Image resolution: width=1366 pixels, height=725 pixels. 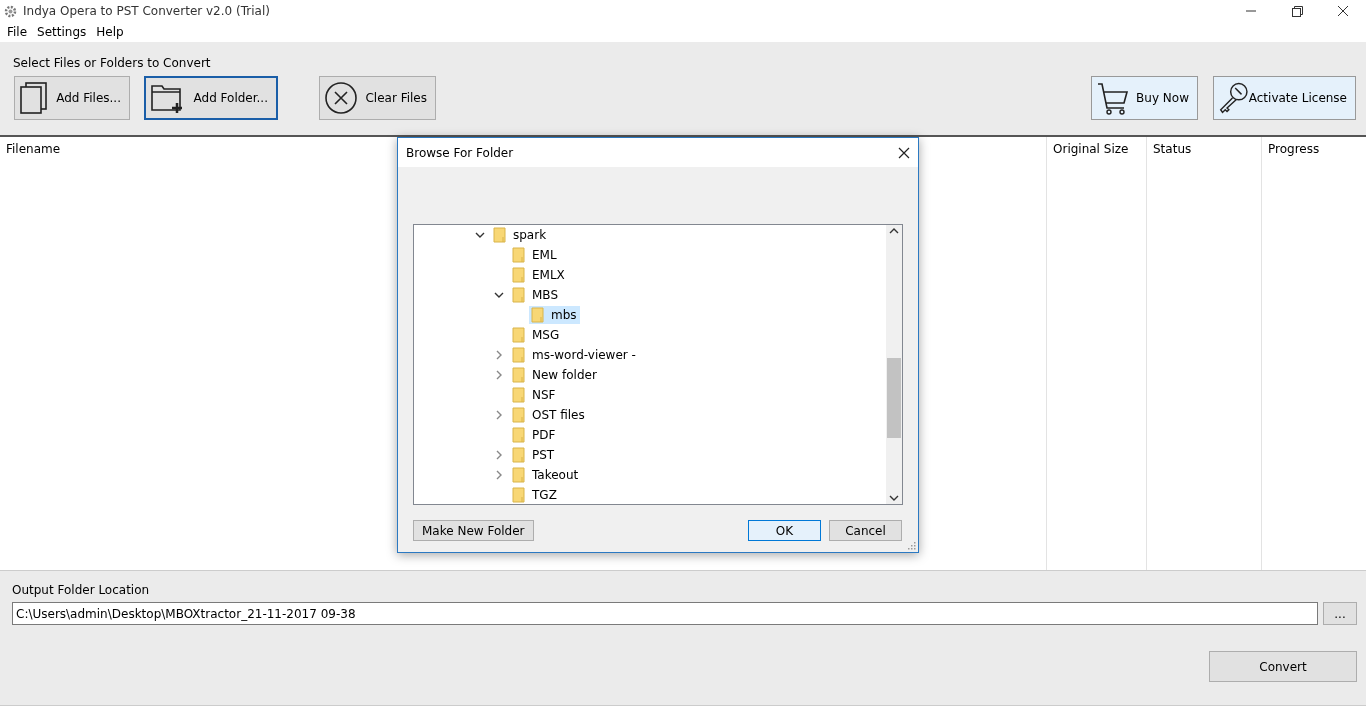 I want to click on convert-button: Convert, so click(x=1283, y=666).